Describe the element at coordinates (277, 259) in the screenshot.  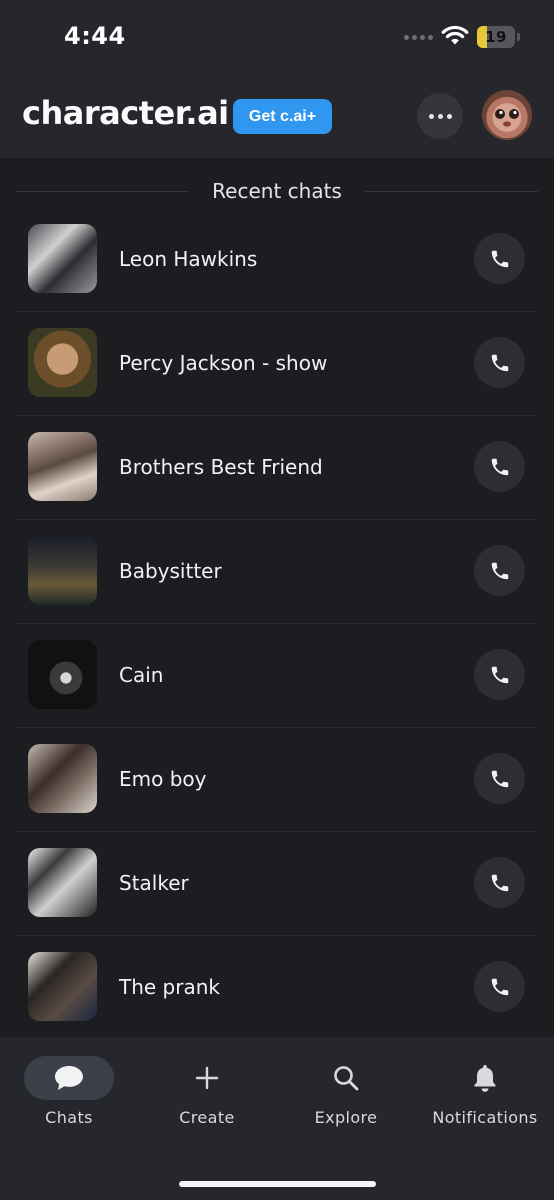
I see `chat-list-item: Leon Hawkins` at that location.